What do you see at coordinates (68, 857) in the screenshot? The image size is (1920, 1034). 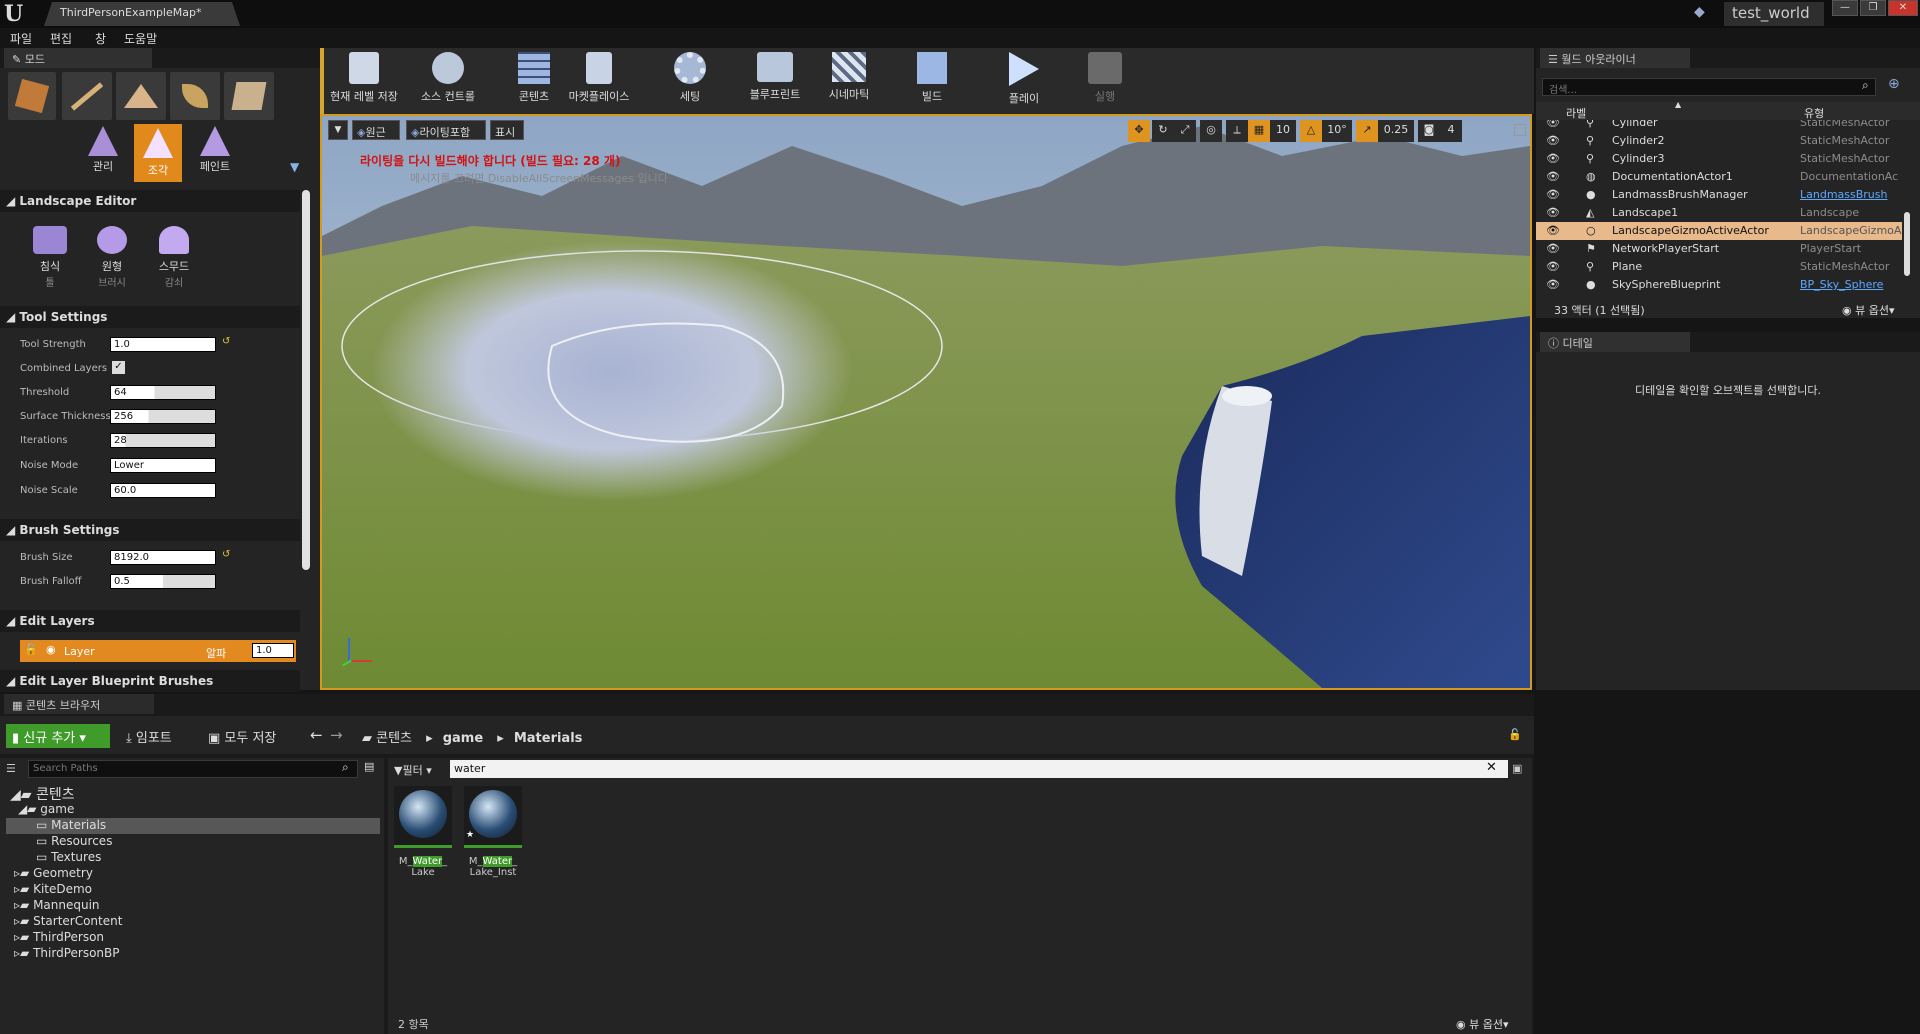 I see `tree-item: ▭ Textures` at bounding box center [68, 857].